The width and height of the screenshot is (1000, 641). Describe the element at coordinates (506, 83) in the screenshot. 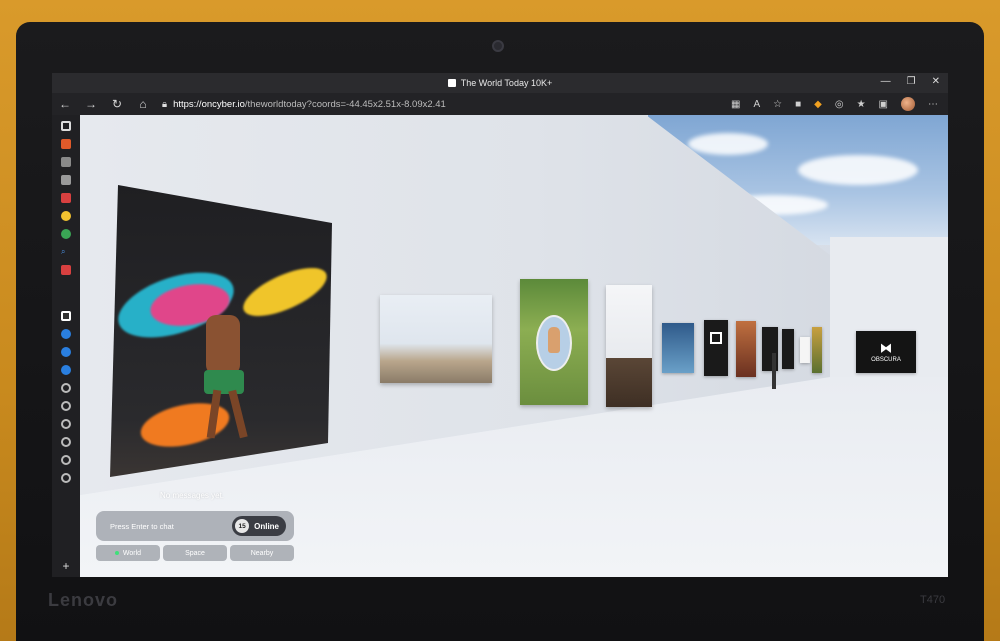

I see `tab-title: The World Today 10K+` at that location.